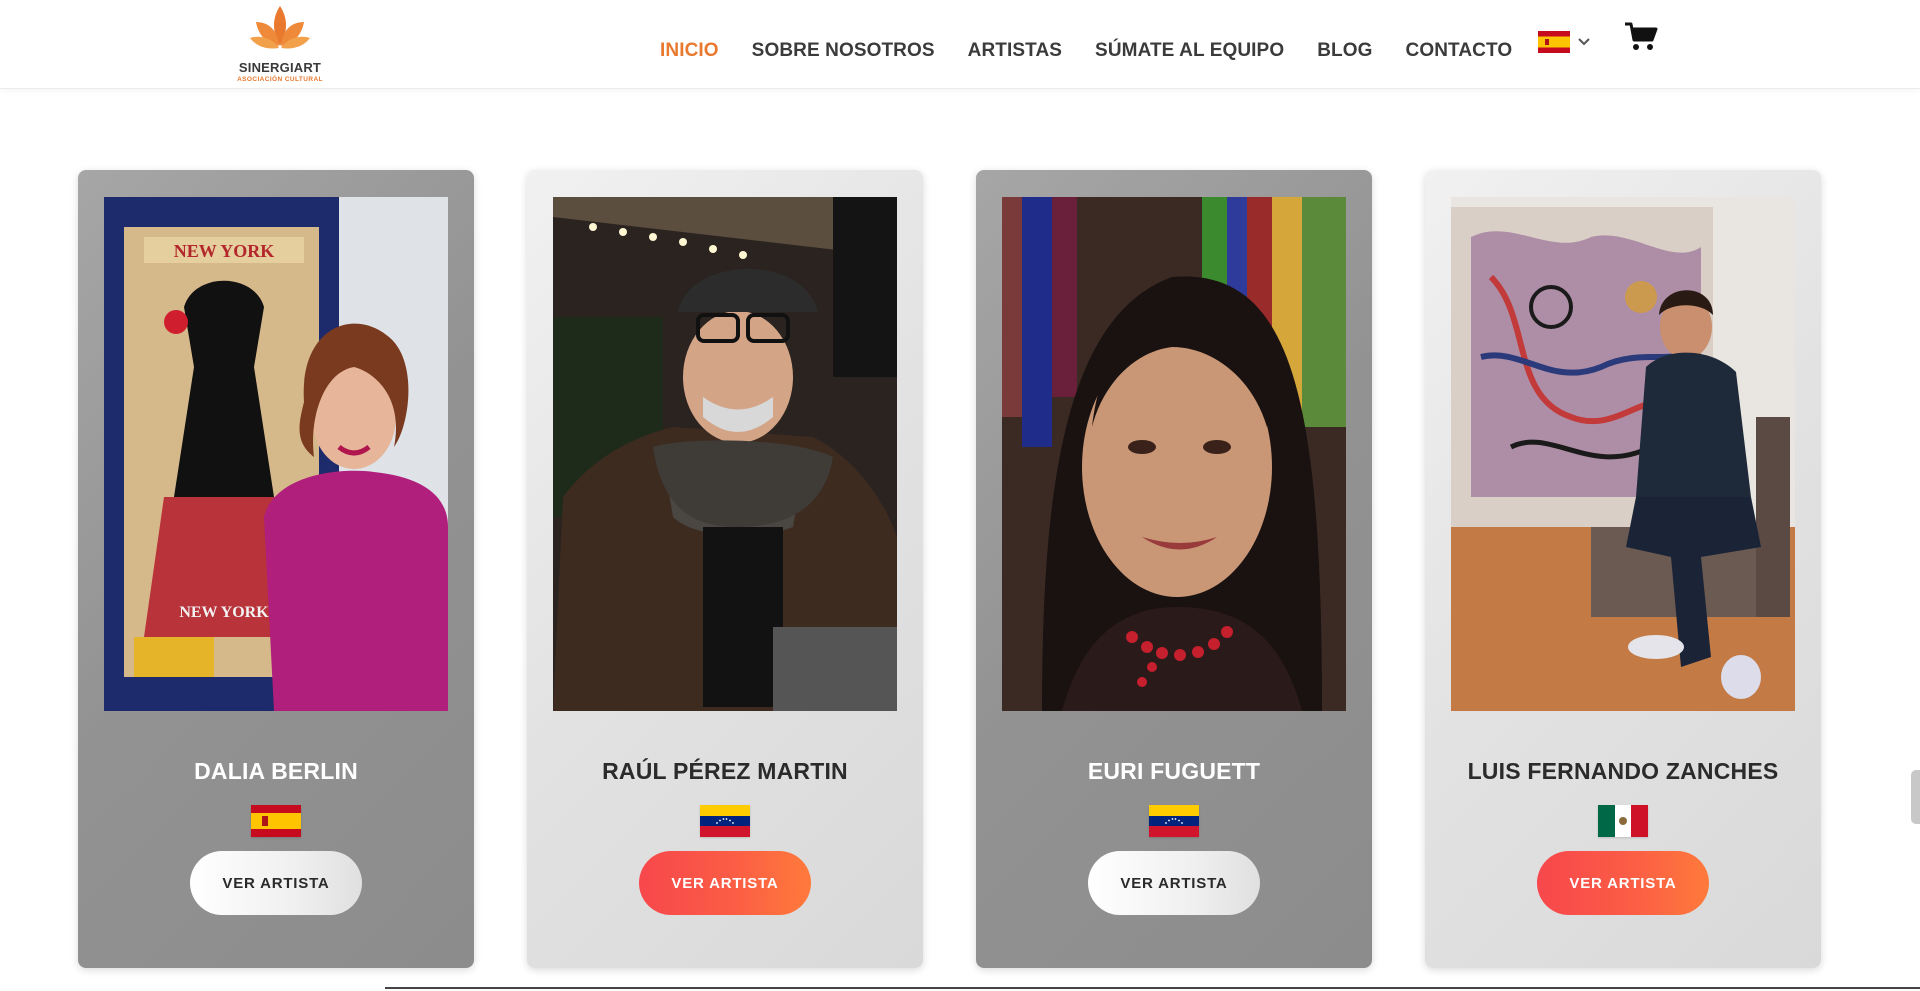 The width and height of the screenshot is (1920, 991). Describe the element at coordinates (725, 771) in the screenshot. I see `artist-name: RAÚL PÉREZ MARTIN` at that location.